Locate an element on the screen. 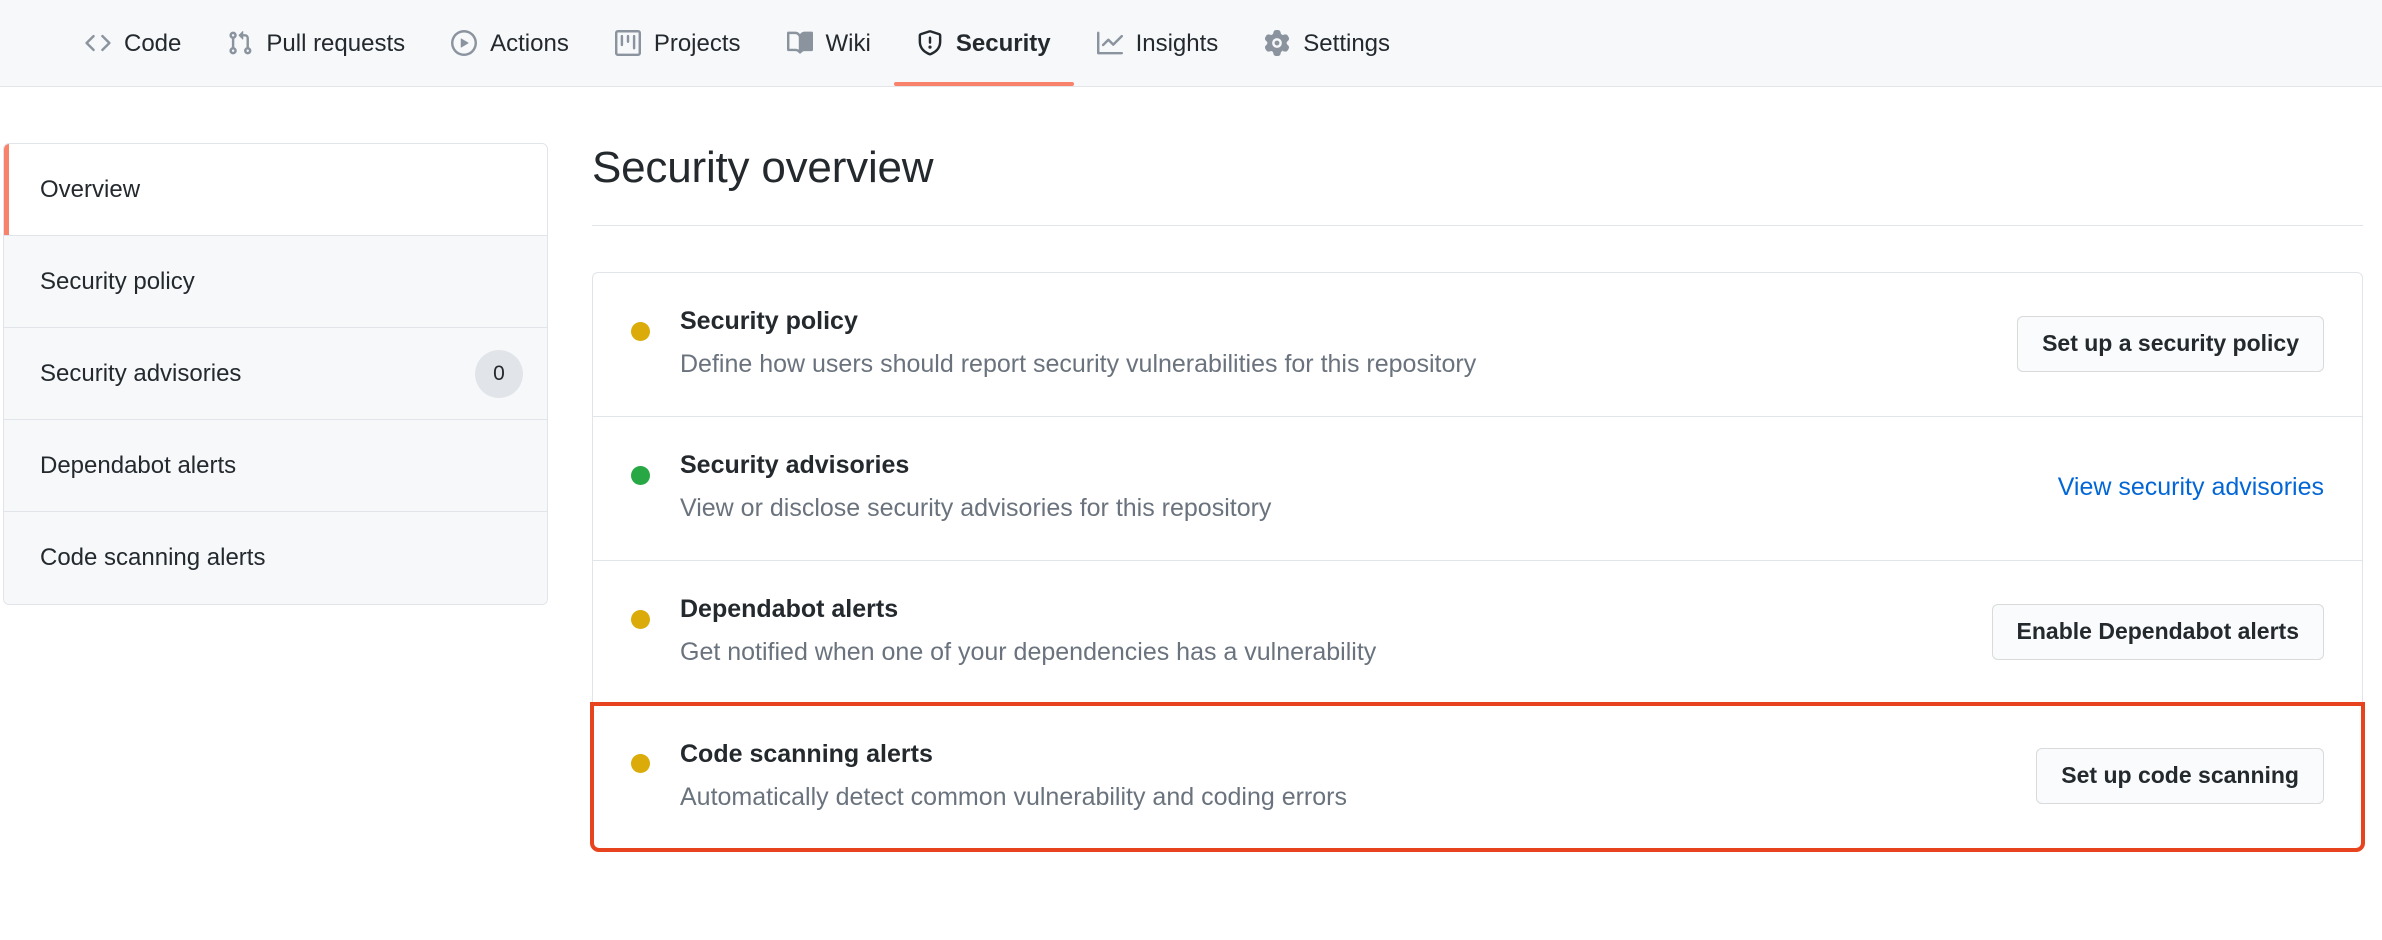 The image size is (2382, 940). book-icon is located at coordinates (799, 43).